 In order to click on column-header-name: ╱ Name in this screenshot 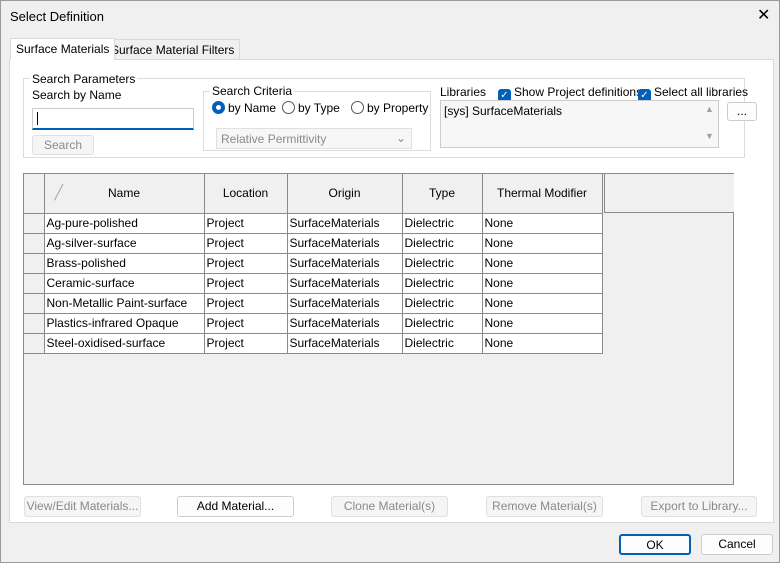, I will do `click(124, 194)`.